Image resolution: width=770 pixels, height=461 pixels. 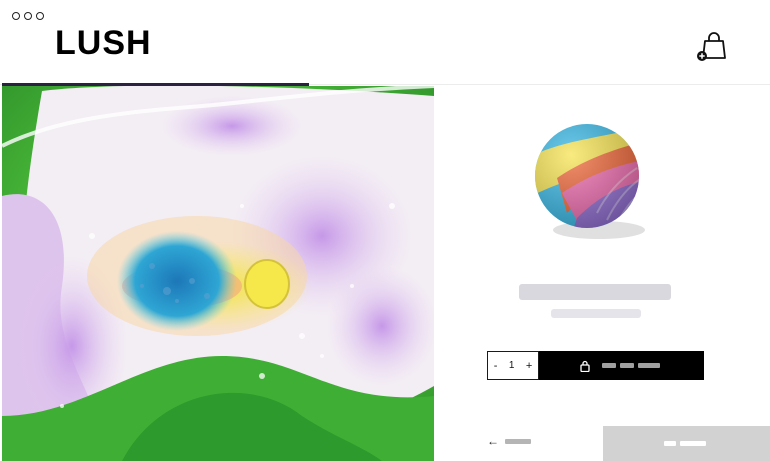 What do you see at coordinates (518, 441) in the screenshot?
I see `back-label-placeholder` at bounding box center [518, 441].